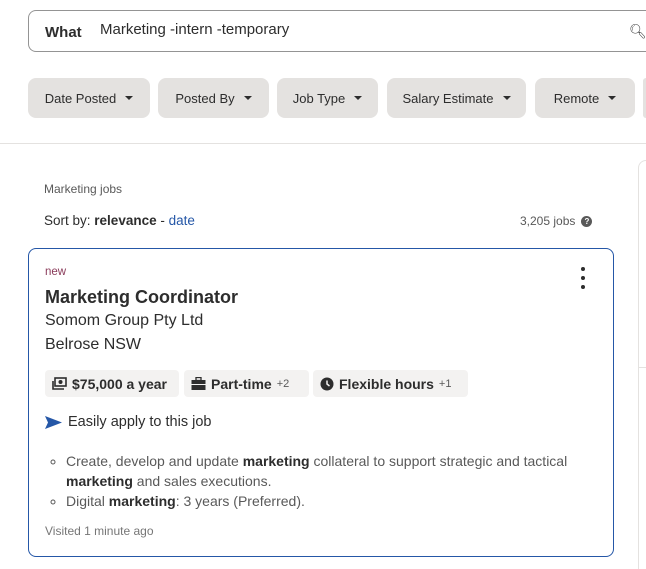 The width and height of the screenshot is (646, 569). I want to click on filter-remote: Remote, so click(585, 98).